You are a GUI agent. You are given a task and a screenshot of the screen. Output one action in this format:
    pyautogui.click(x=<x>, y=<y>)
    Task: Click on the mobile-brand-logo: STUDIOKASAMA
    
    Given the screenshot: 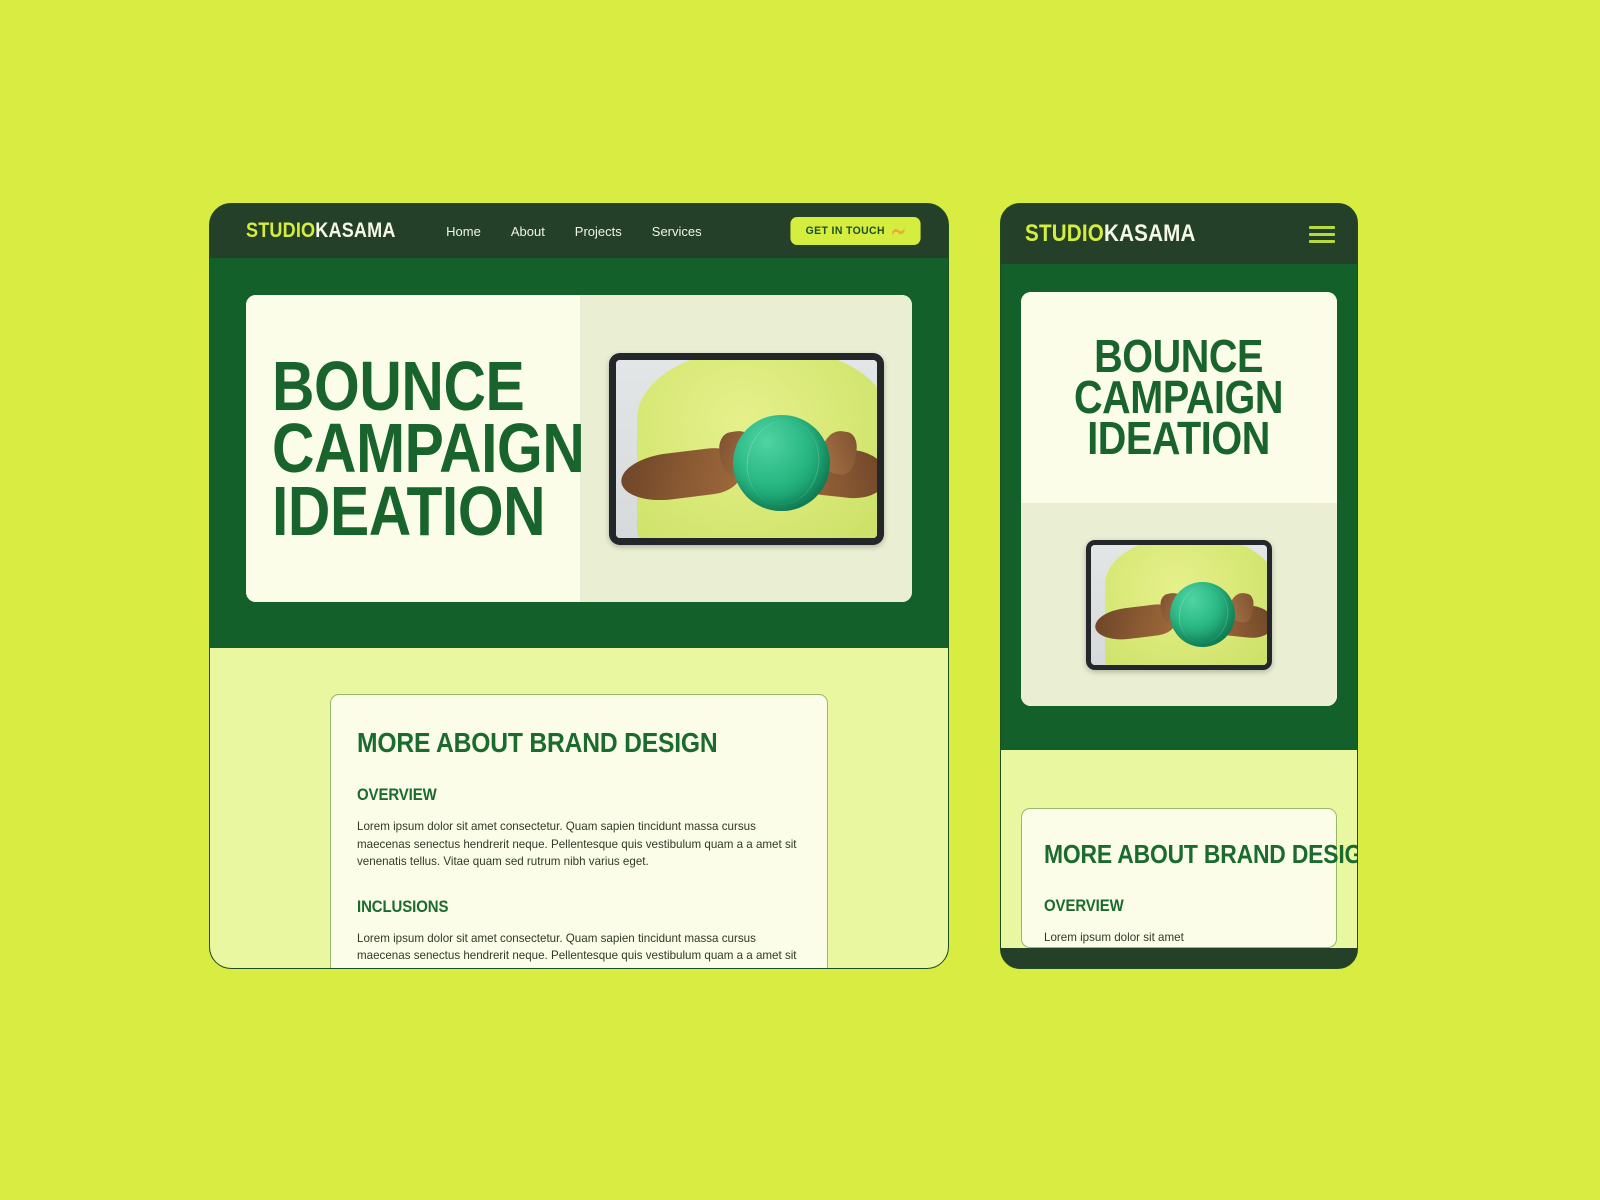 What is the action you would take?
    pyautogui.click(x=1110, y=234)
    